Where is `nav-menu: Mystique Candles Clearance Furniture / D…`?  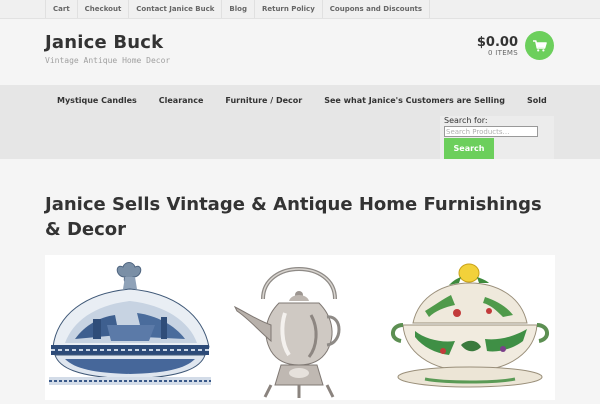
nav-menu: Mystique Candles Clearance Furniture / D… is located at coordinates (302, 100).